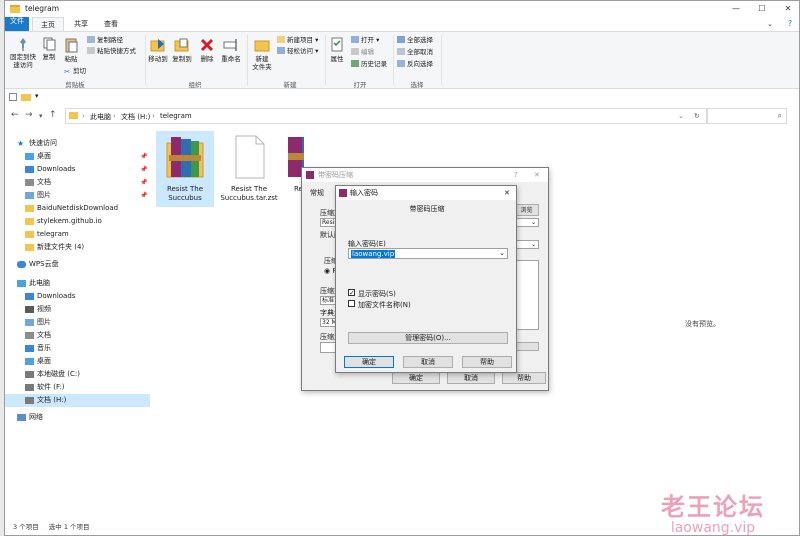 The image size is (800, 536). I want to click on archive-extra-button, so click(526, 346).